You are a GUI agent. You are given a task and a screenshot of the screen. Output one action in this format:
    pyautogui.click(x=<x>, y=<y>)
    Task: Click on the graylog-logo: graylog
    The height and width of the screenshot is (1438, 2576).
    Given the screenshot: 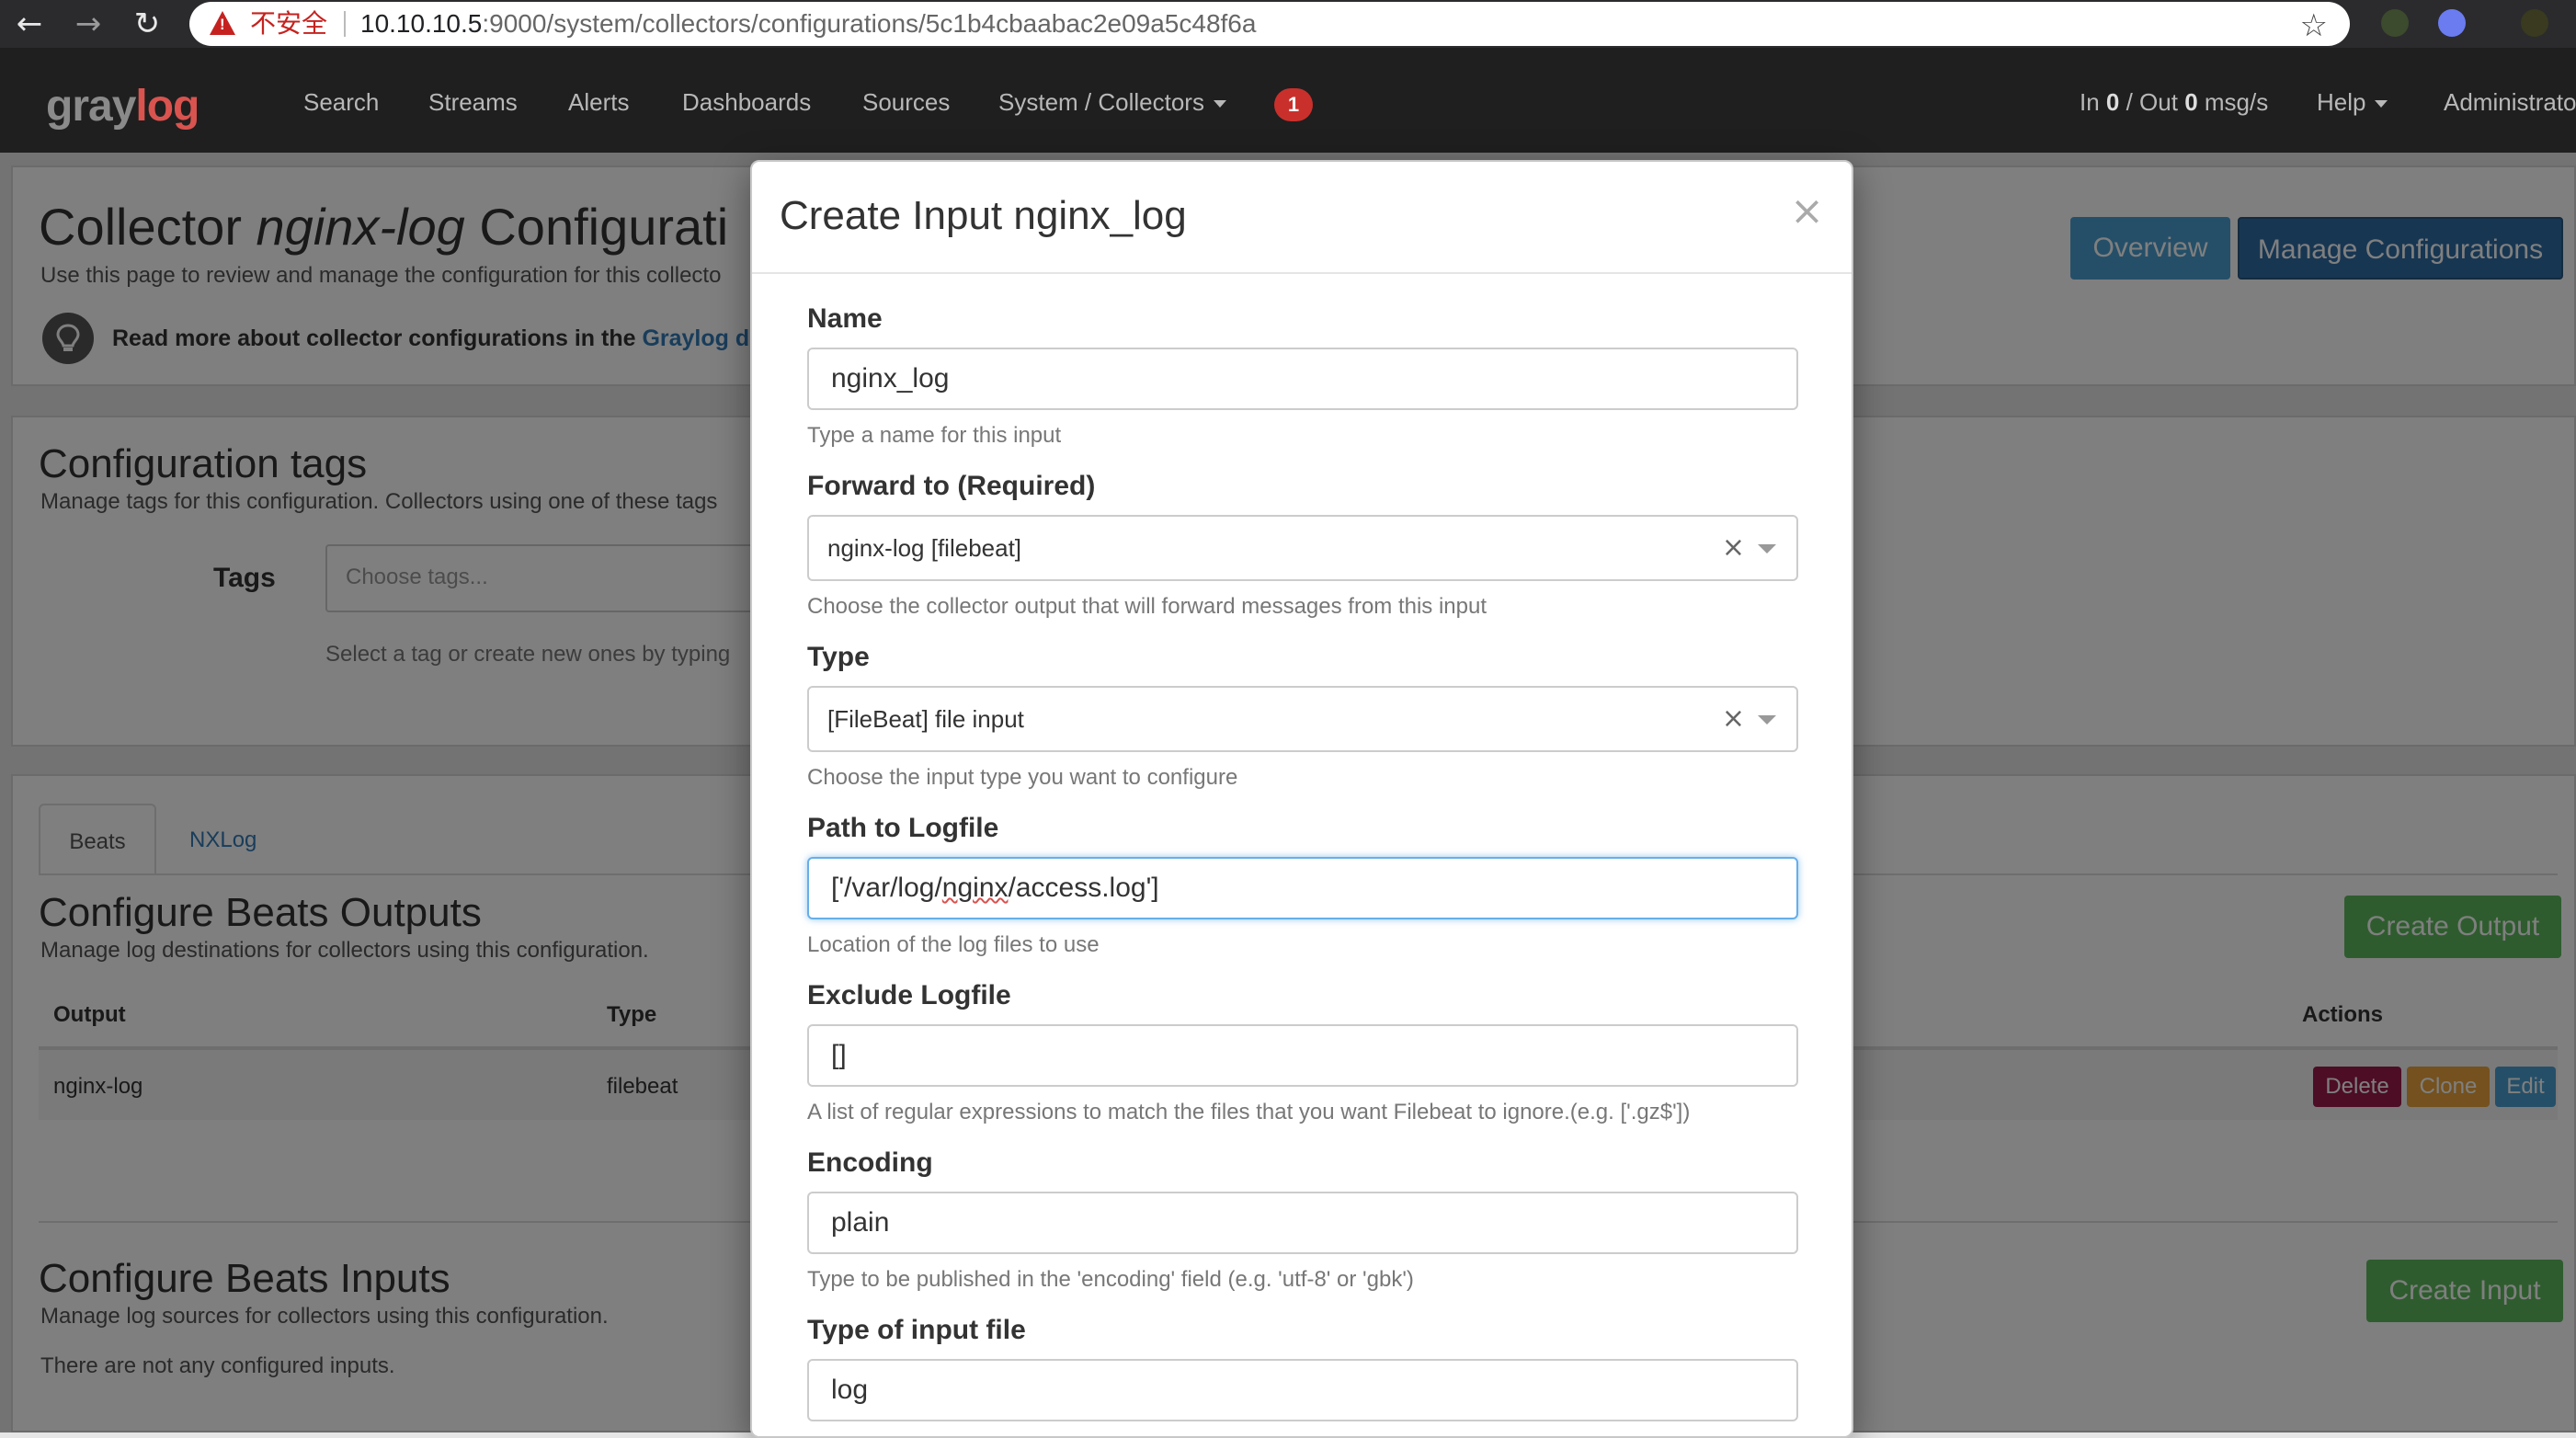 What is the action you would take?
    pyautogui.click(x=122, y=106)
    